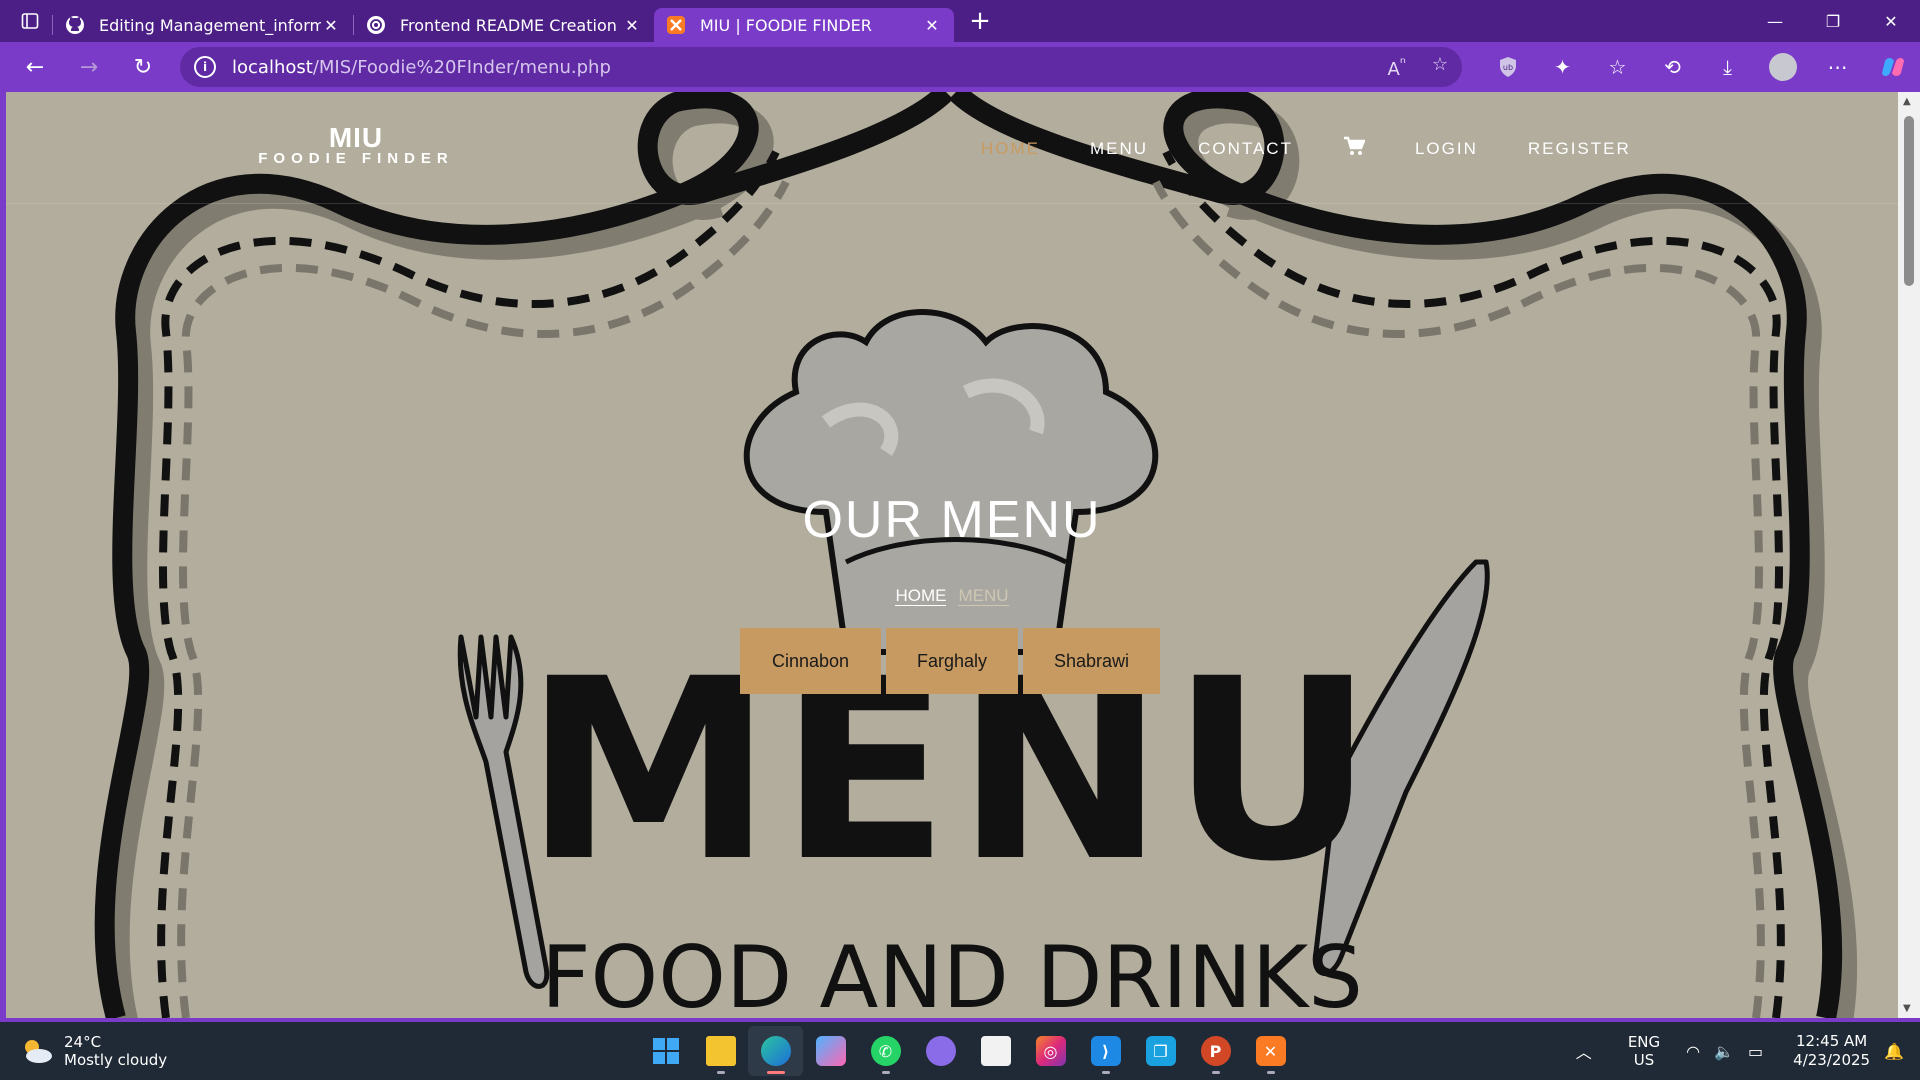 This screenshot has width=1920, height=1080. Describe the element at coordinates (1894, 1051) in the screenshot. I see `notification-icon: 🔔` at that location.